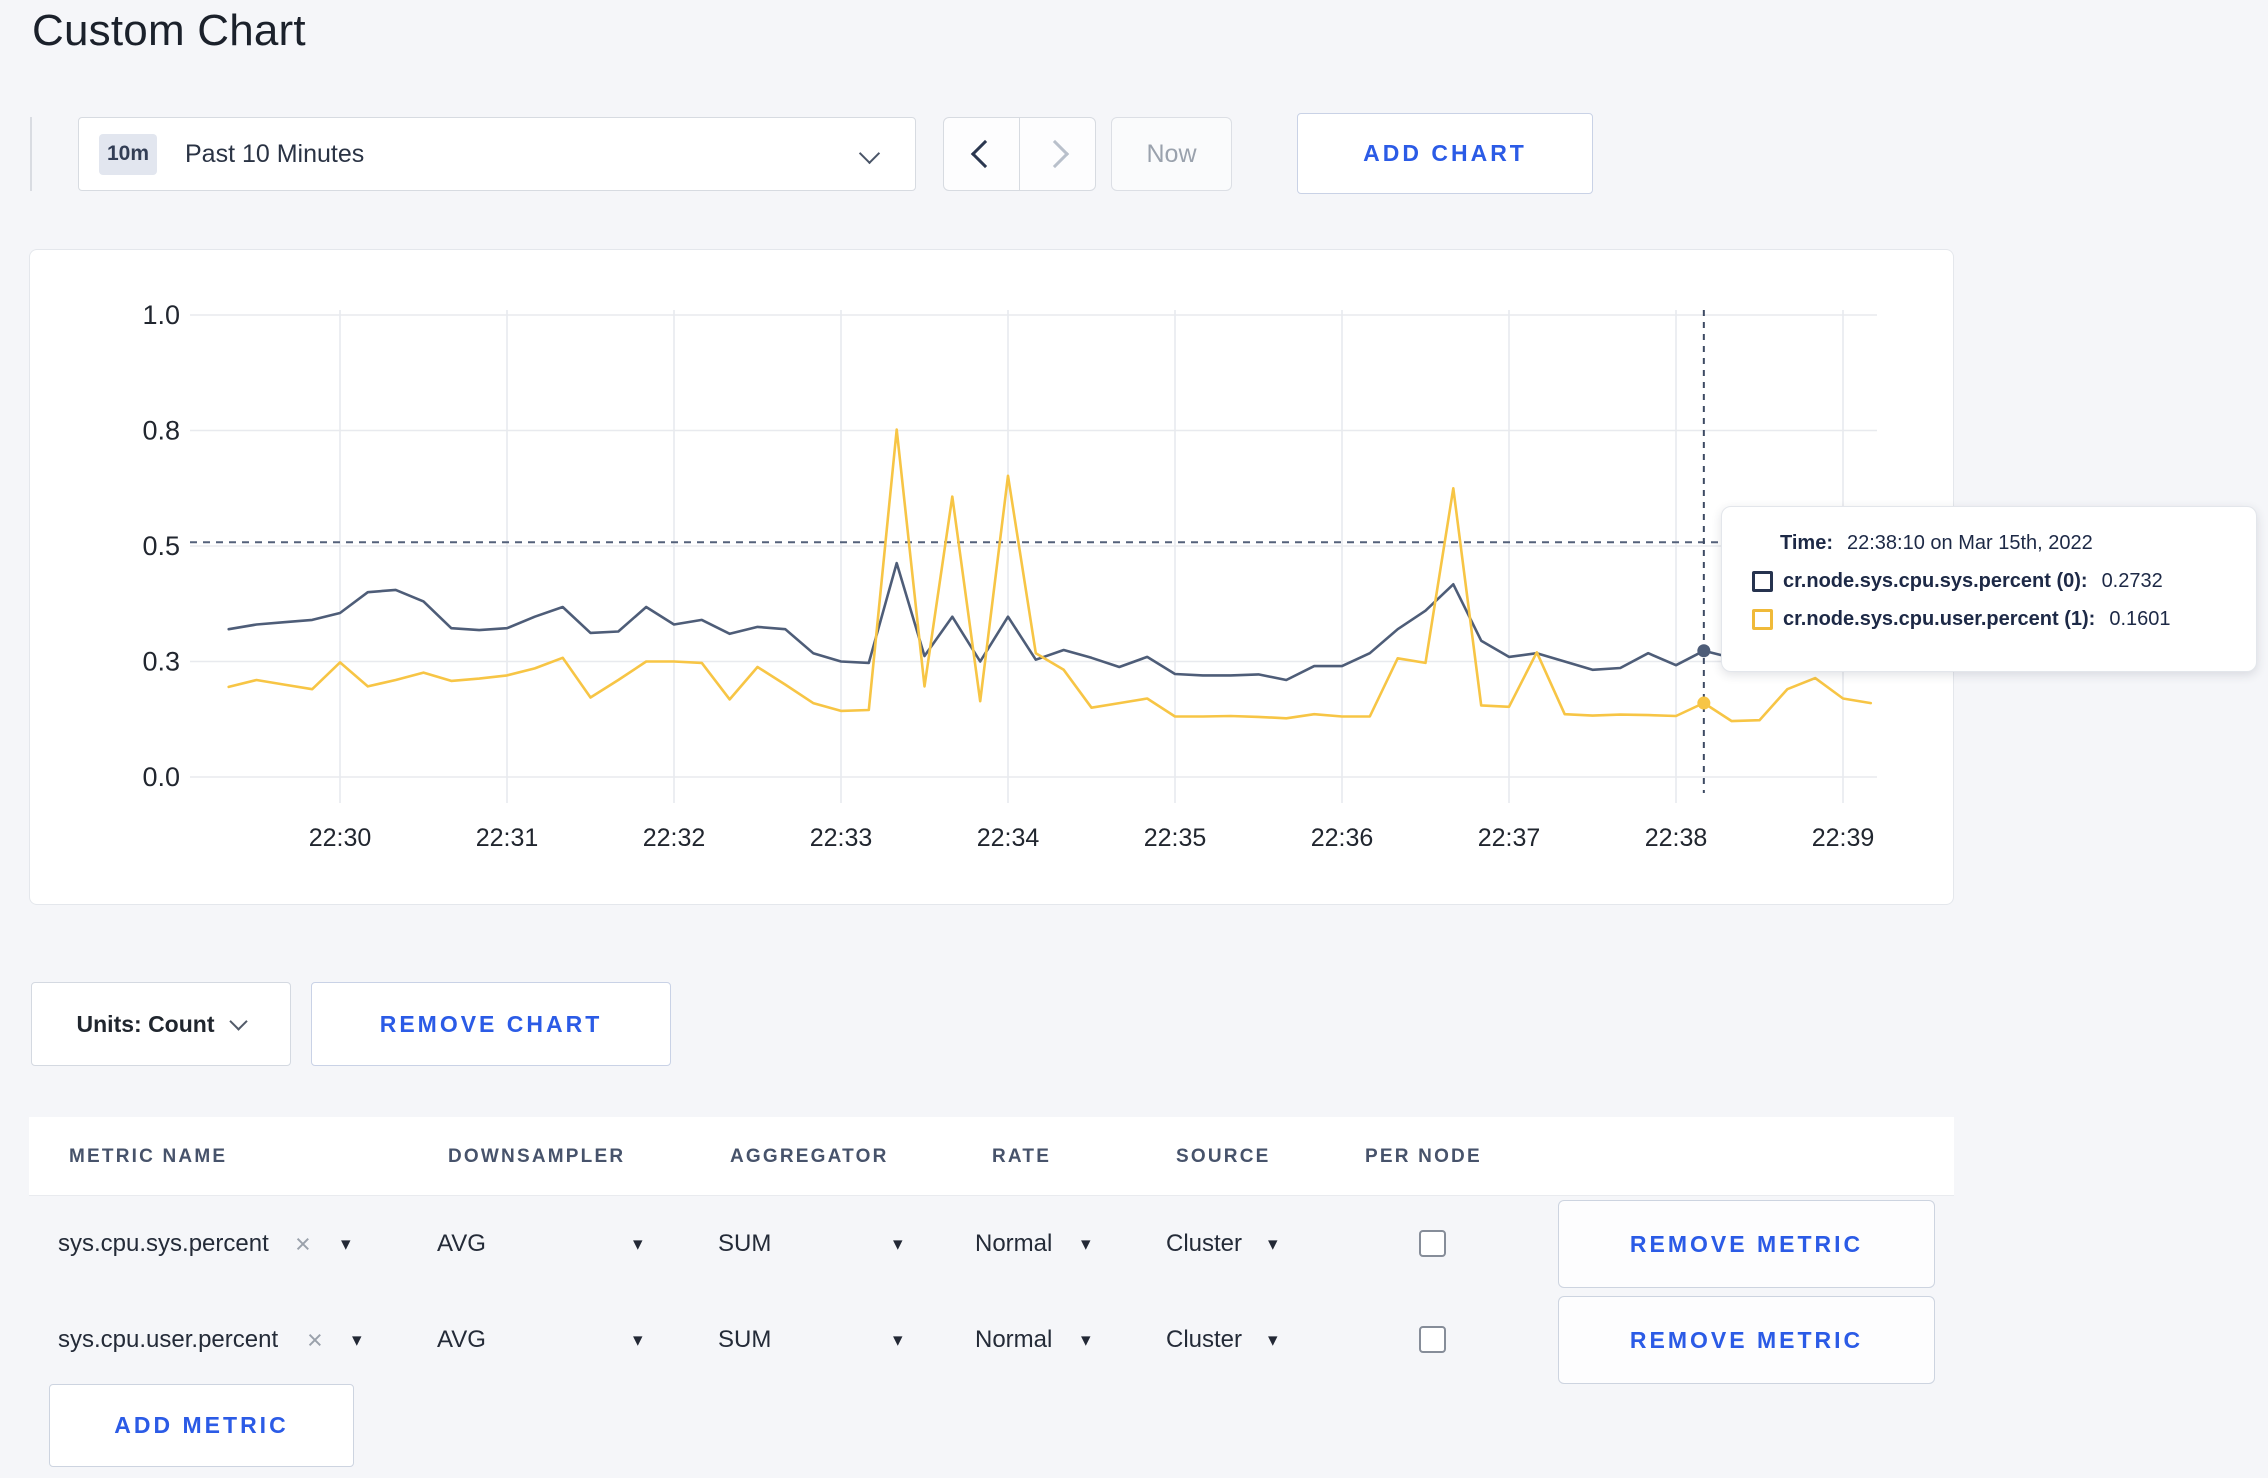 The height and width of the screenshot is (1478, 2268). I want to click on col-metric-name: METRIC NAME, so click(148, 1156).